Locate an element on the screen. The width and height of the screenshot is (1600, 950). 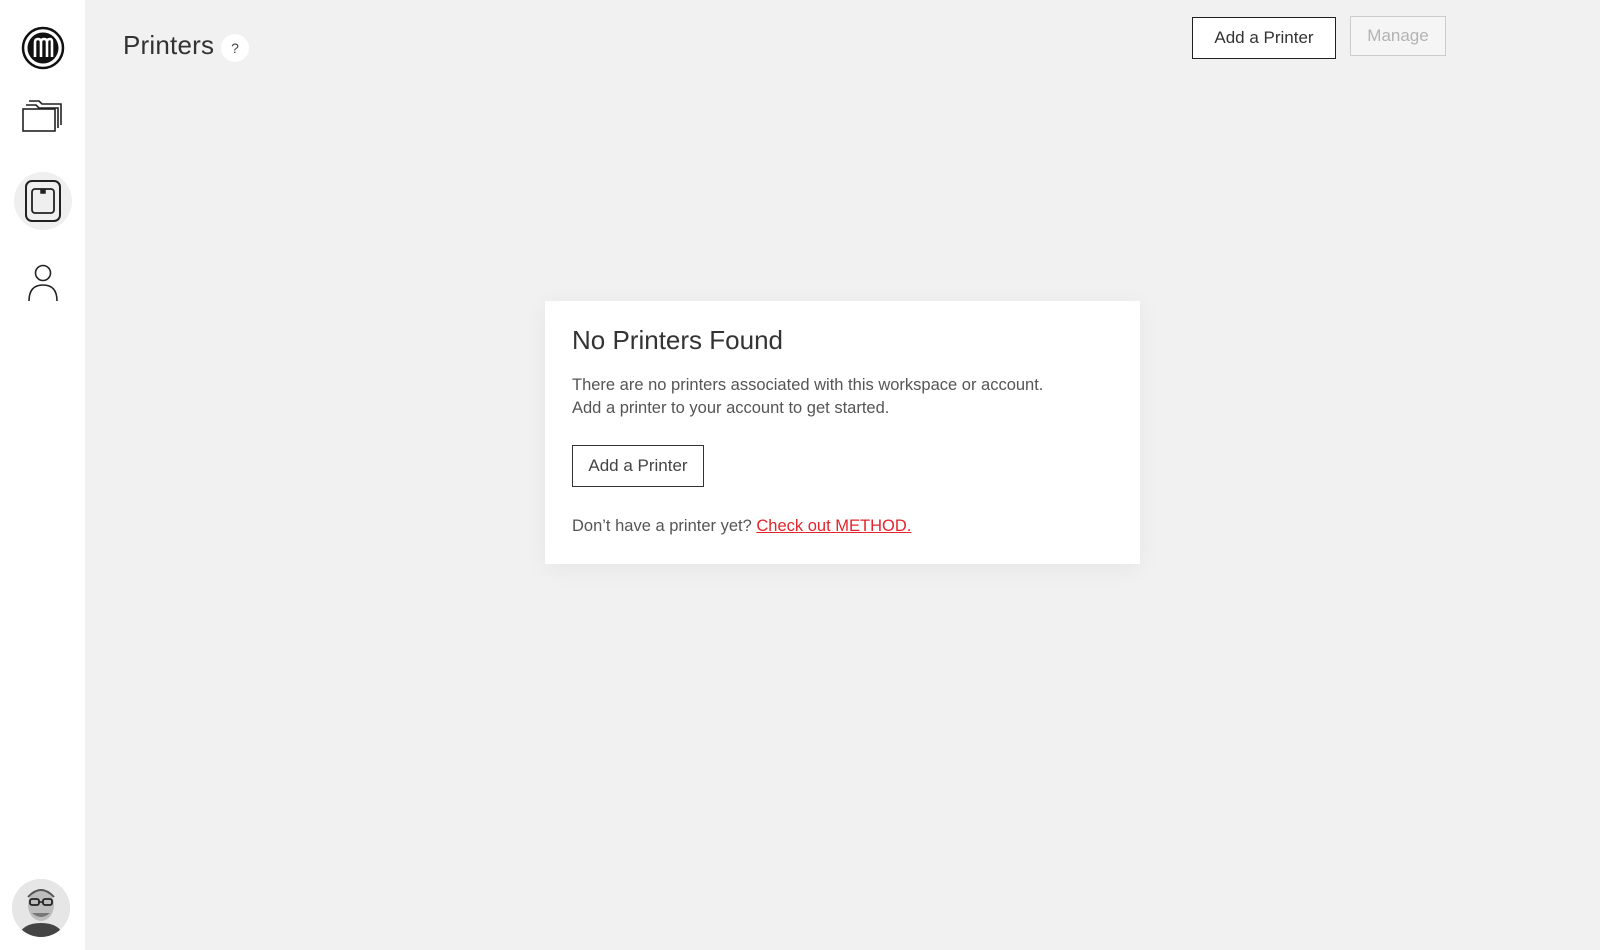
check-out-method-link: Check out METHOD. is located at coordinates (833, 526).